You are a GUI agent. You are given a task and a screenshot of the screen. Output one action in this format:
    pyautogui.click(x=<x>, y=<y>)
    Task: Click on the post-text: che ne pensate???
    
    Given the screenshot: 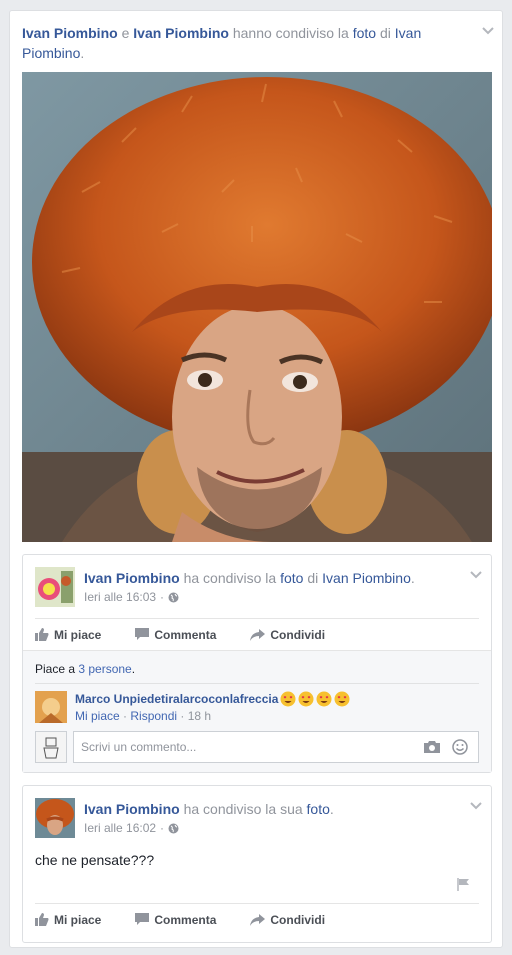 What is the action you would take?
    pyautogui.click(x=95, y=860)
    